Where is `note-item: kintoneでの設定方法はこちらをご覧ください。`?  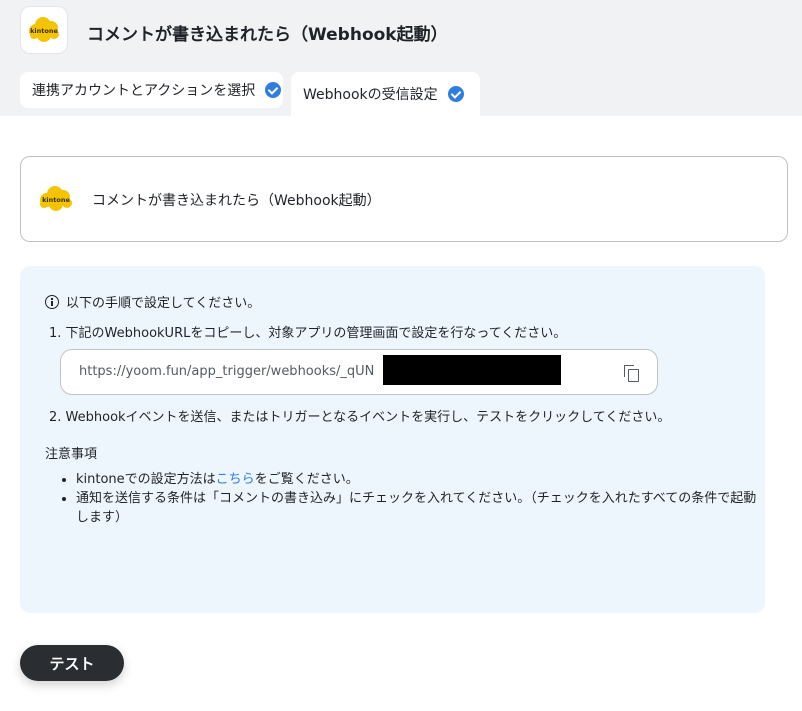 note-item: kintoneでの設定方法はこちらをご覧ください。 is located at coordinates (421, 479).